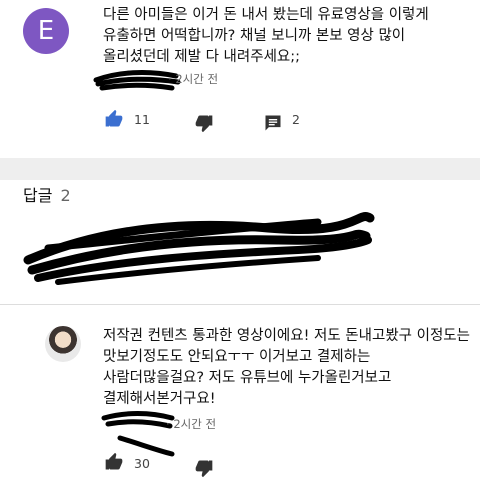 This screenshot has height=500, width=480. I want to click on like-count: 30, so click(142, 463).